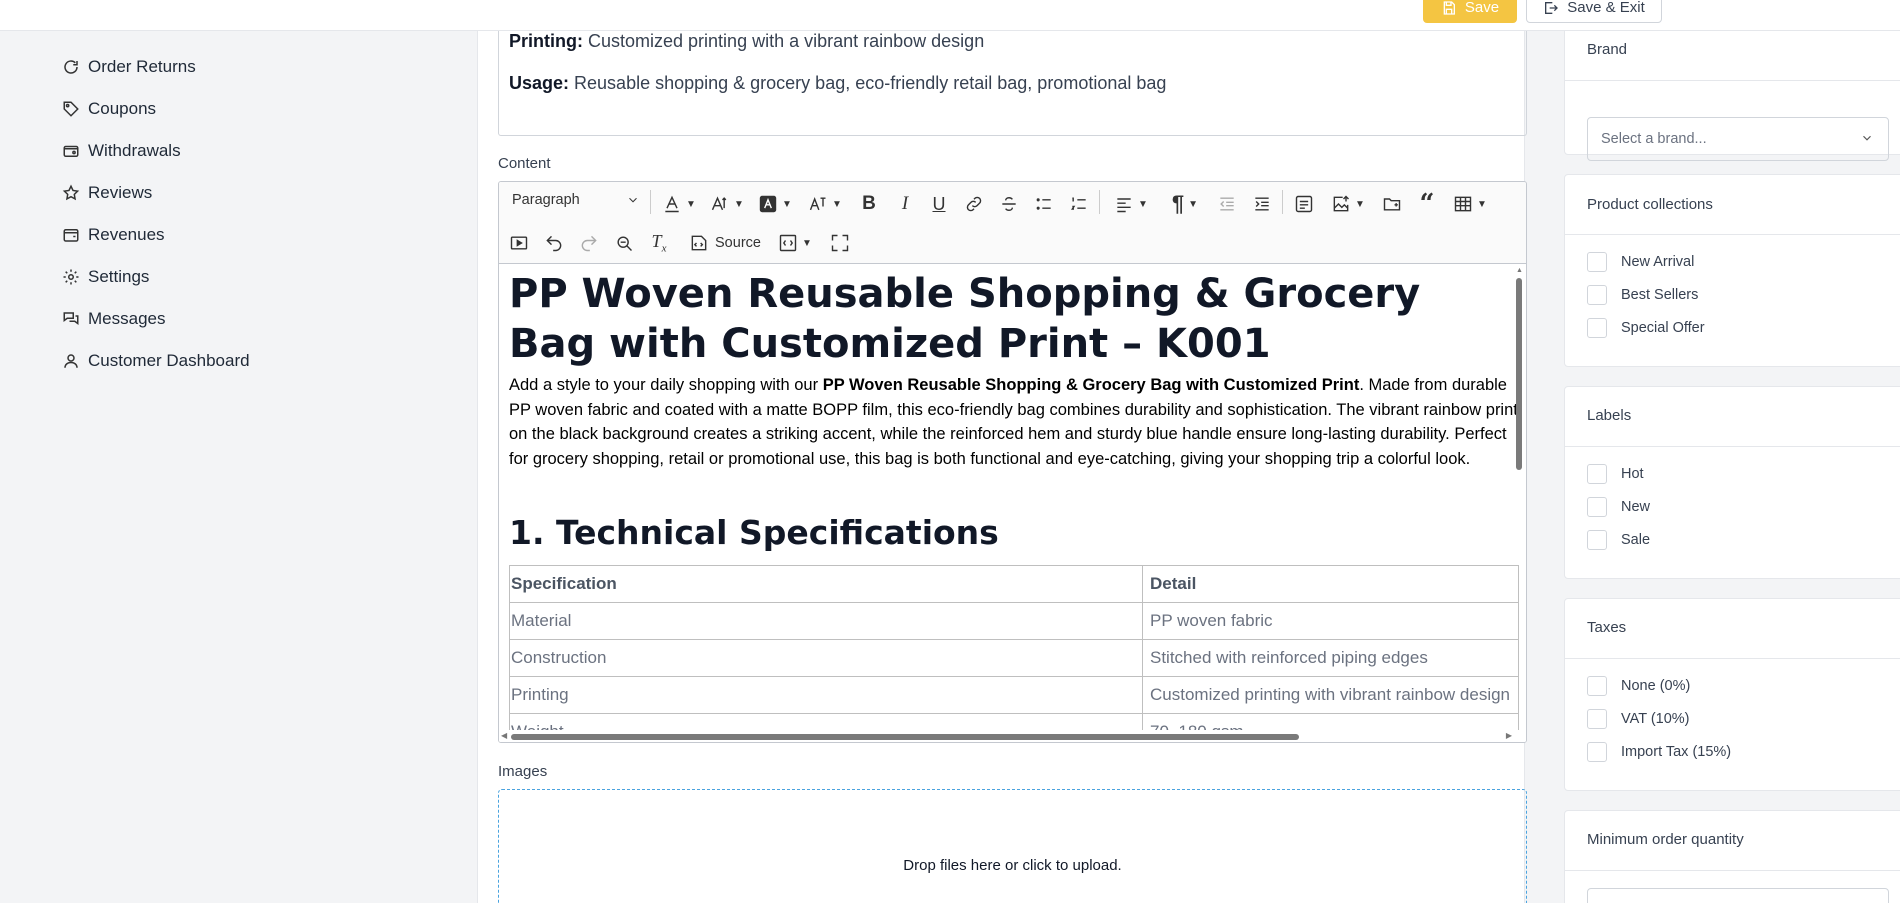  What do you see at coordinates (840, 243) in the screenshot?
I see `fullscreen-button` at bounding box center [840, 243].